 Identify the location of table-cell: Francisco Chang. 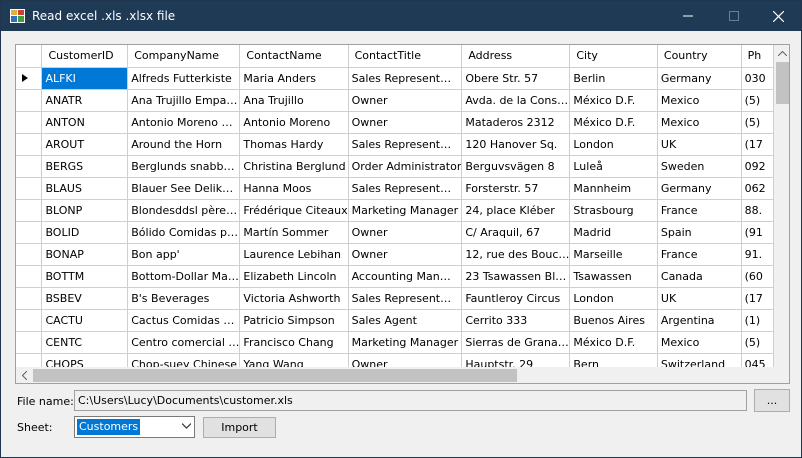
(294, 342).